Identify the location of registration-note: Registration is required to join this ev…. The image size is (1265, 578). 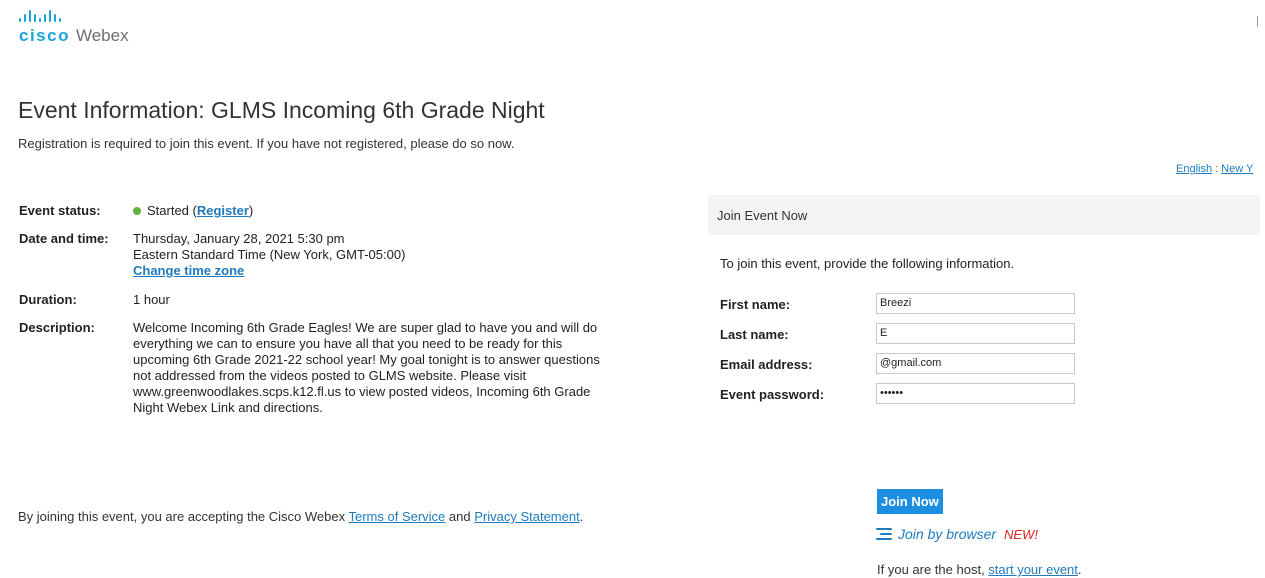
(266, 143).